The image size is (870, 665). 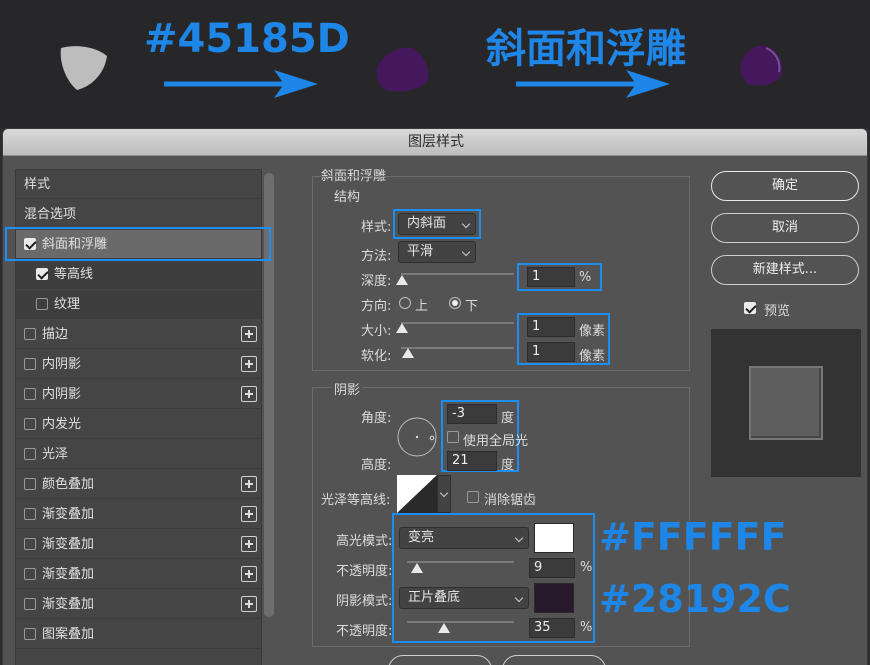 What do you see at coordinates (247, 39) in the screenshot?
I see `hex-label-purple: #45185D` at bounding box center [247, 39].